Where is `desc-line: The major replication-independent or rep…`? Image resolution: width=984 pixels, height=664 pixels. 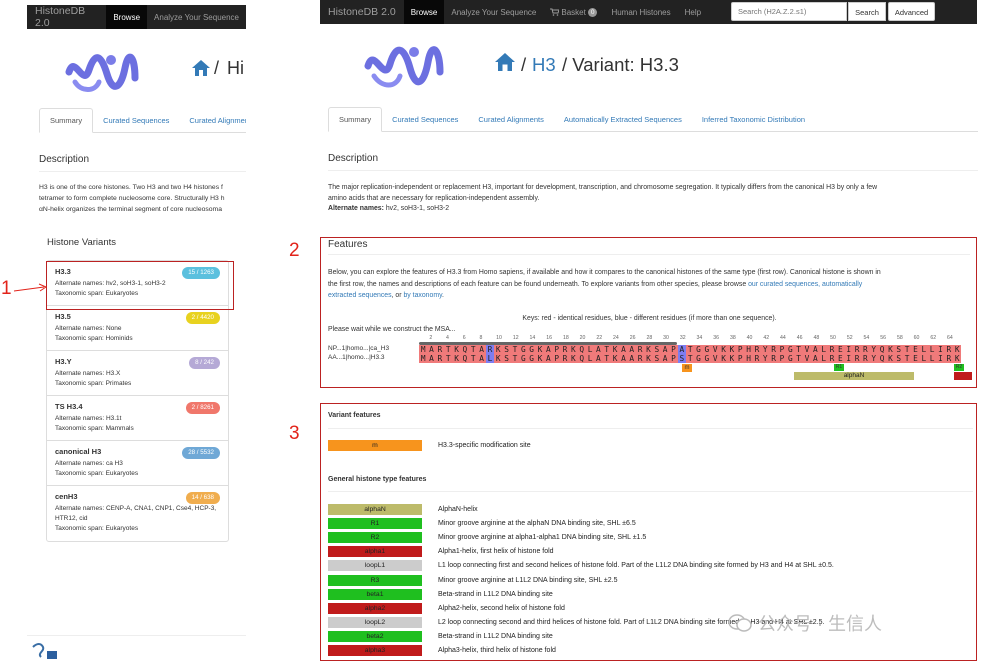
desc-line: The major replication-independent or rep… is located at coordinates (603, 187).